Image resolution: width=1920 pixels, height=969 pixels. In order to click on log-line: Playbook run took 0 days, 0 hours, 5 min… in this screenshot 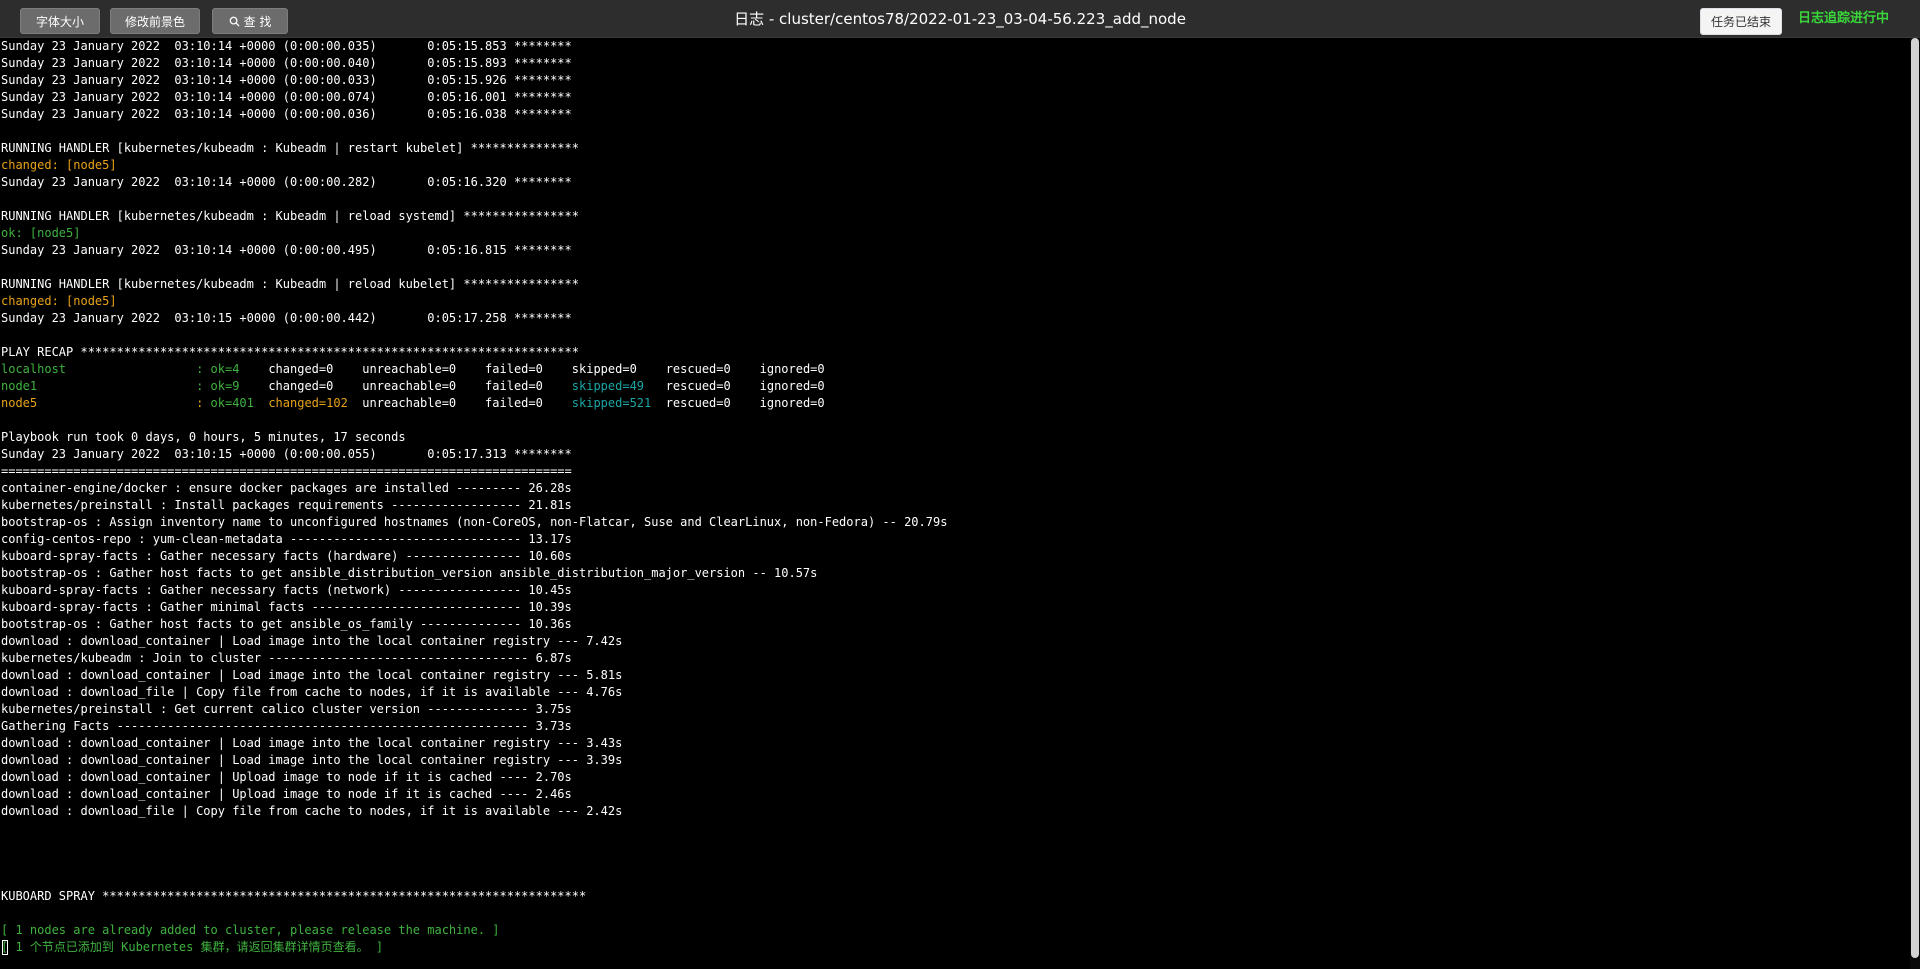, I will do `click(203, 437)`.